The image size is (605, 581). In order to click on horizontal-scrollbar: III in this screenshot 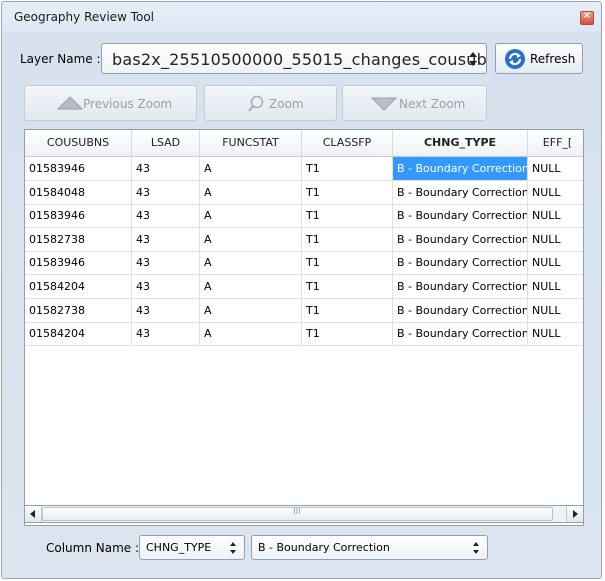, I will do `click(304, 514)`.